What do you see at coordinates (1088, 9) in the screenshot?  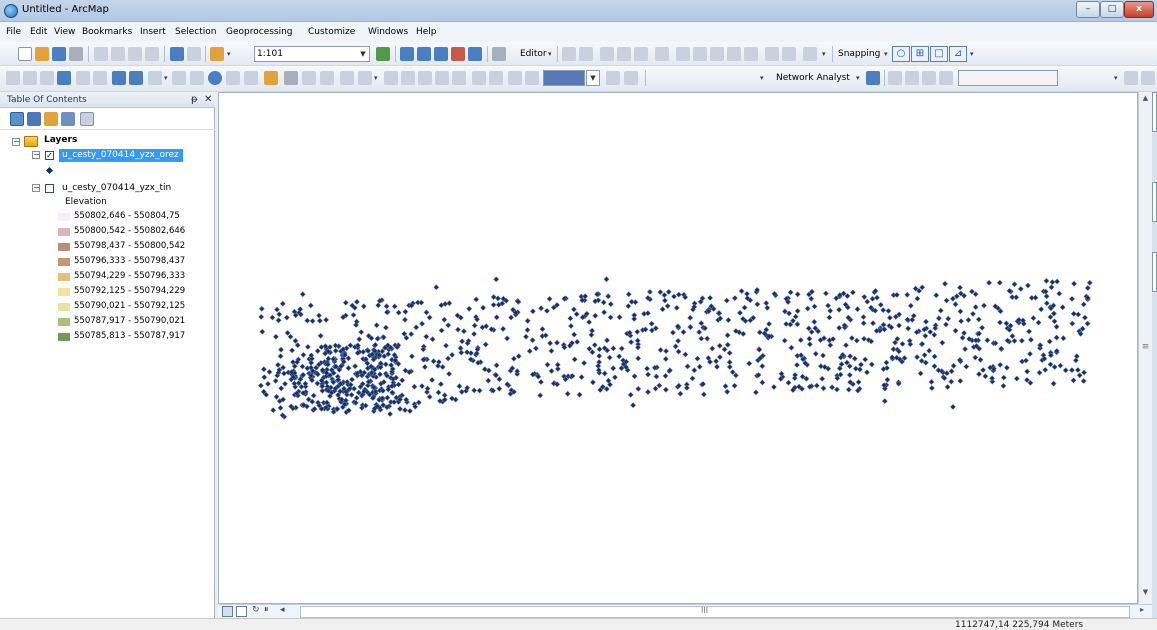 I see `minimize-button: –` at bounding box center [1088, 9].